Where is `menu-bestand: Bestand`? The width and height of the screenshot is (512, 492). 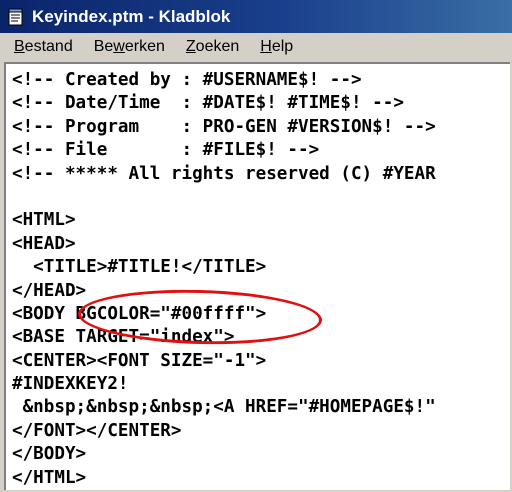 menu-bestand: Bestand is located at coordinates (41, 47).